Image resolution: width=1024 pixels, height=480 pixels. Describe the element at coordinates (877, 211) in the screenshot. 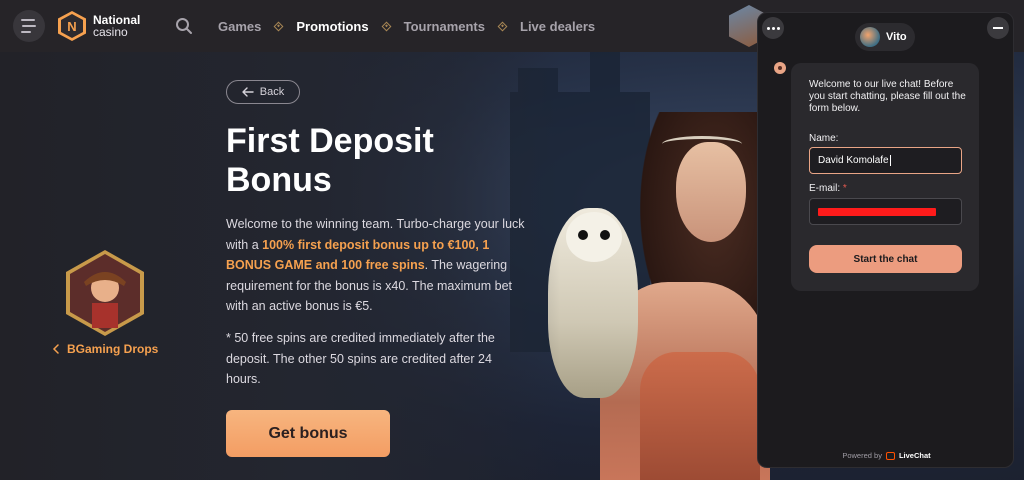

I see `redacted-email` at that location.